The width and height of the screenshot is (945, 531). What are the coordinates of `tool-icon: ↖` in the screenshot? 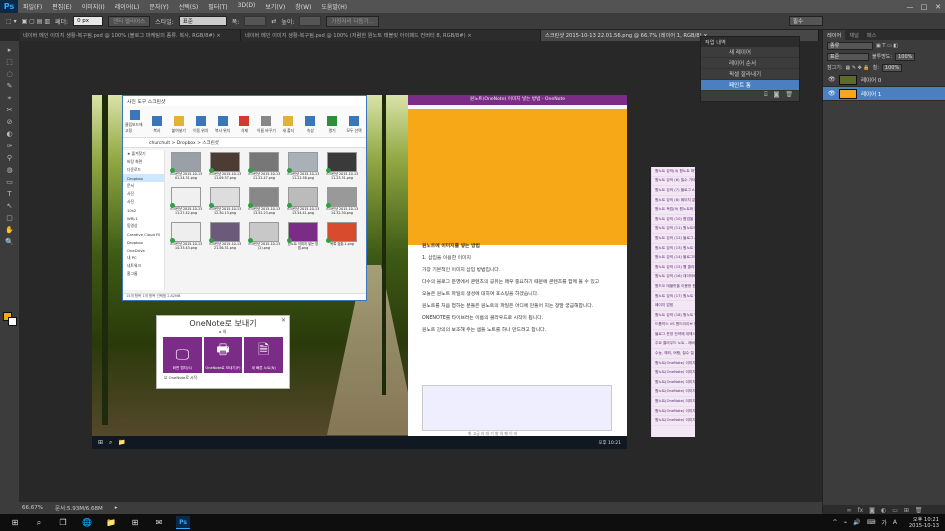 It's located at (10, 206).